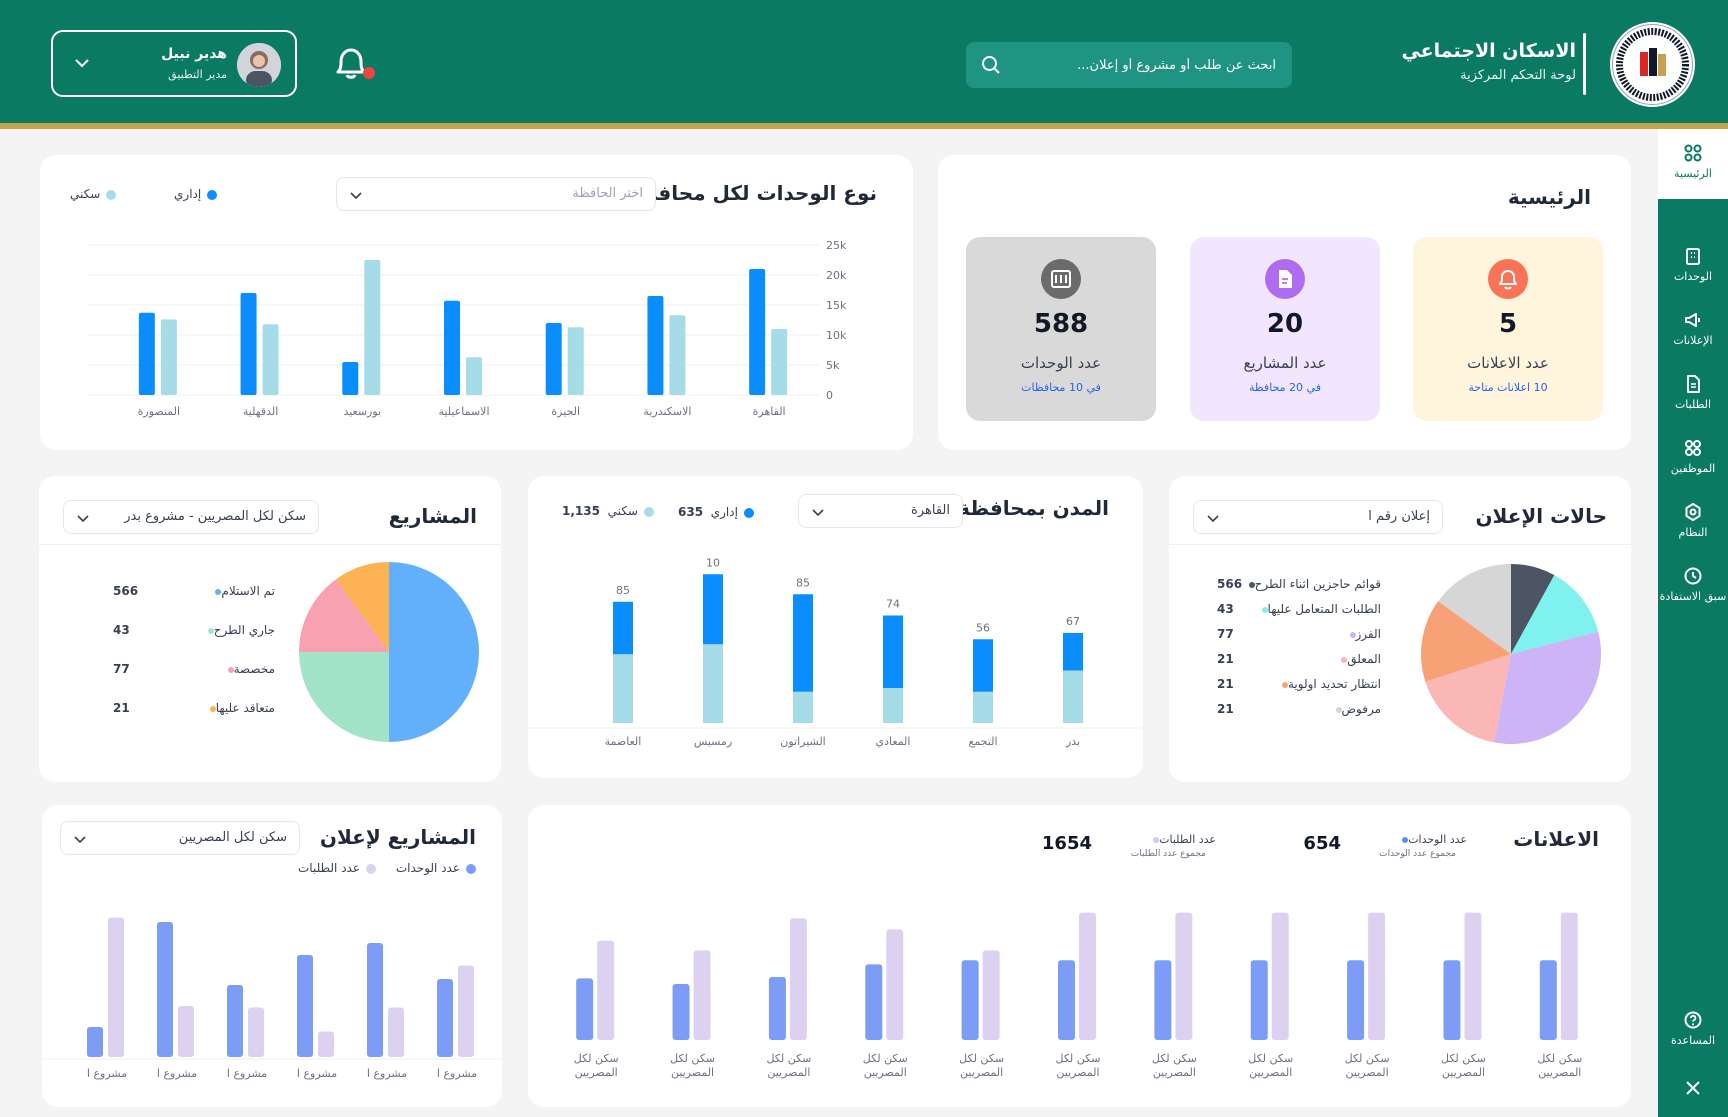 The height and width of the screenshot is (1117, 1728). I want to click on sidebar-item-requests: الطلبات, so click(1693, 392).